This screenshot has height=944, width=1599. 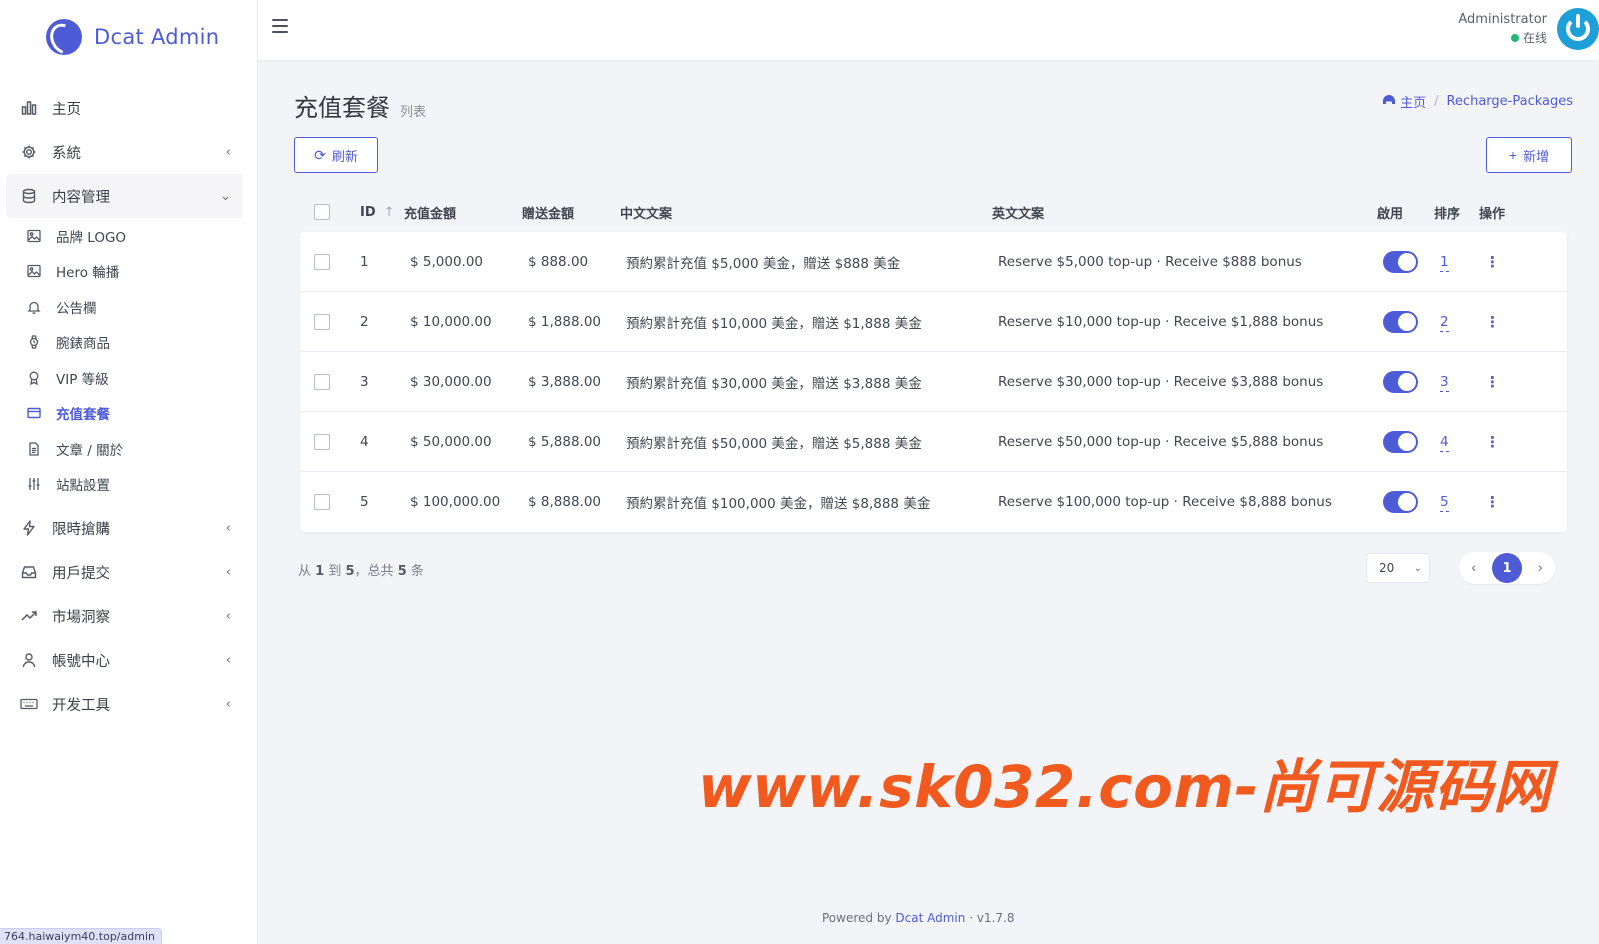 I want to click on cell-id: 4, so click(x=364, y=441).